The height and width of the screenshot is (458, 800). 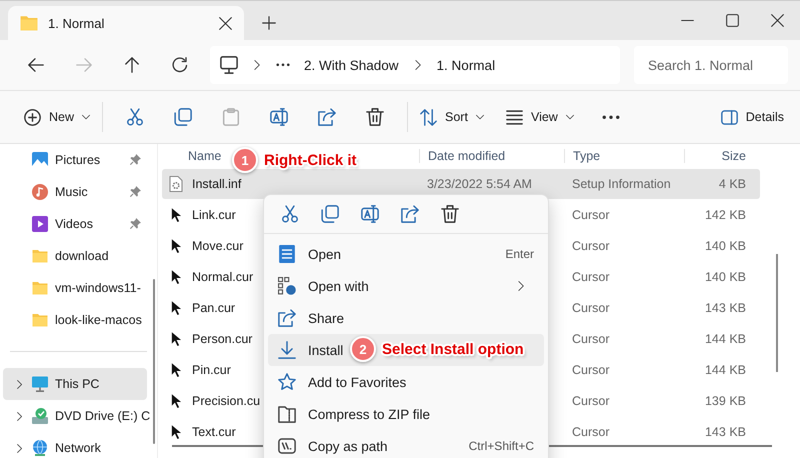 I want to click on file-name: Pin.cur, so click(x=211, y=370).